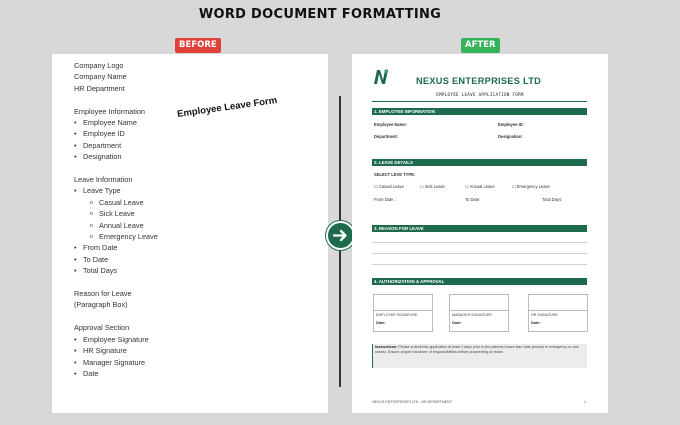 This screenshot has height=425, width=680. Describe the element at coordinates (201, 157) in the screenshot. I see `outline-item: Designation` at that location.